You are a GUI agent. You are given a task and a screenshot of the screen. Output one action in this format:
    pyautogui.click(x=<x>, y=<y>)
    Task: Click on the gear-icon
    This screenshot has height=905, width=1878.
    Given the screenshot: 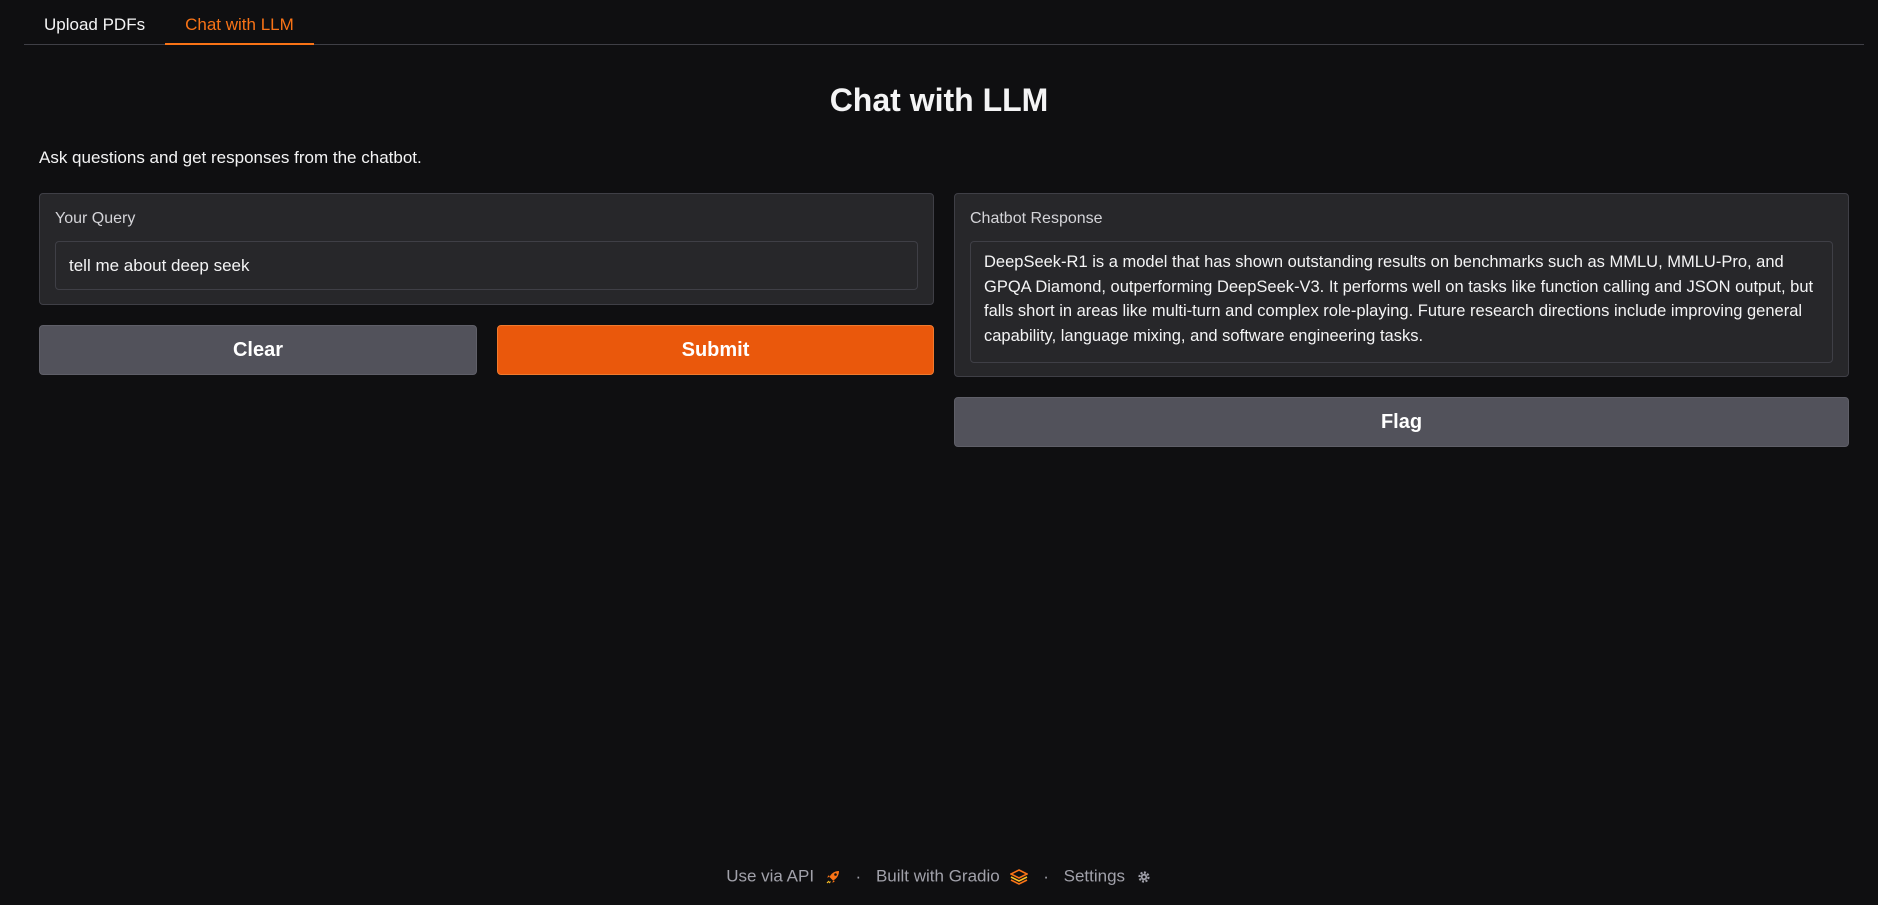 What is the action you would take?
    pyautogui.click(x=1144, y=877)
    